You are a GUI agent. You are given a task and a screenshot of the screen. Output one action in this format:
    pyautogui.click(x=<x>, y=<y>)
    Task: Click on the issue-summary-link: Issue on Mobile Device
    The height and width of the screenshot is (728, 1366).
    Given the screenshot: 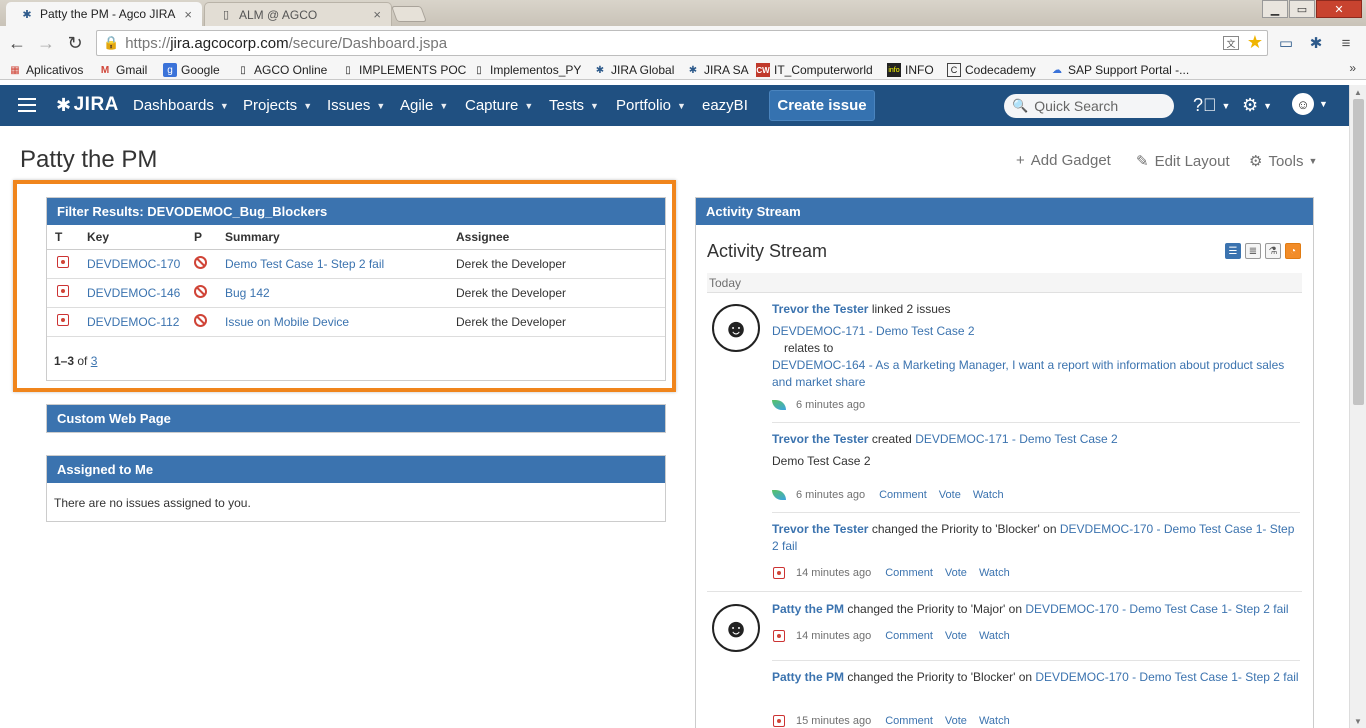 What is the action you would take?
    pyautogui.click(x=287, y=322)
    